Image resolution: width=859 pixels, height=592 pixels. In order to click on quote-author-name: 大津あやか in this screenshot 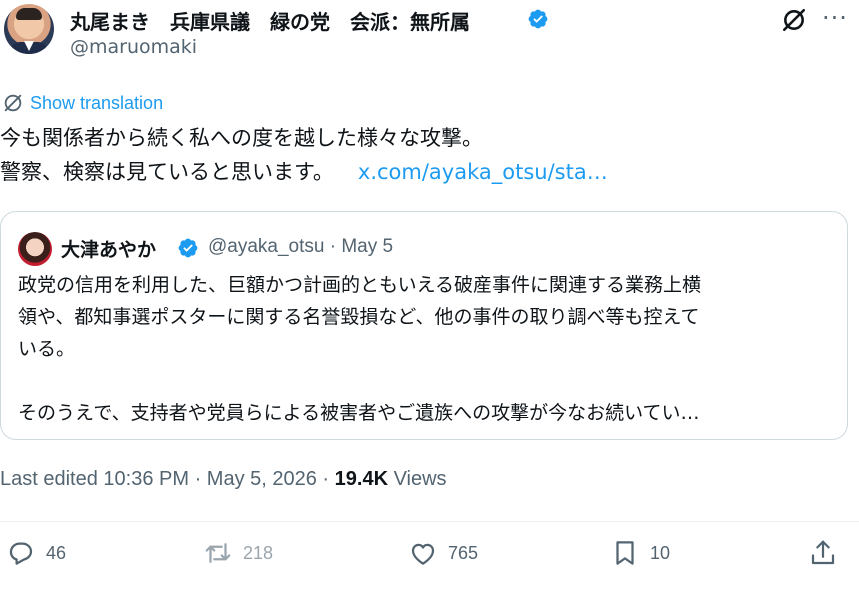, I will do `click(108, 248)`.